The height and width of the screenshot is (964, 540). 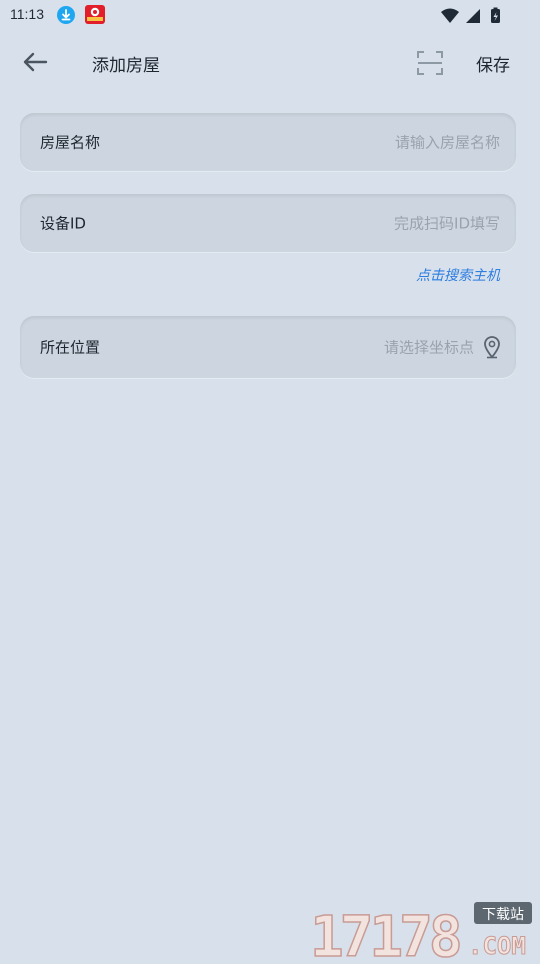 I want to click on watermark-logo: 17178 下载站 .COM, so click(x=422, y=931).